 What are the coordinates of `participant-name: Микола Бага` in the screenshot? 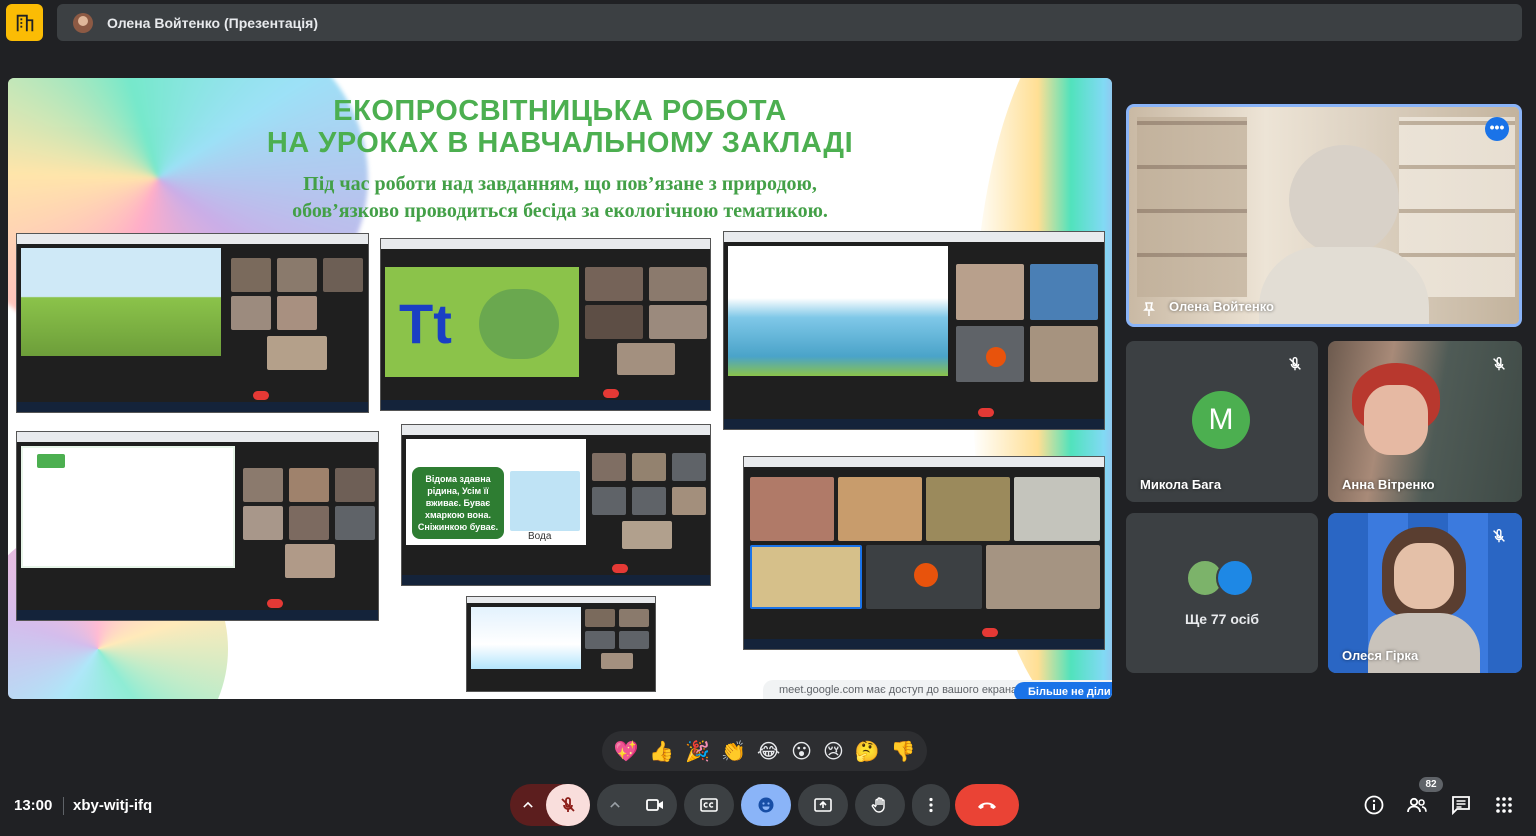 It's located at (1181, 484).